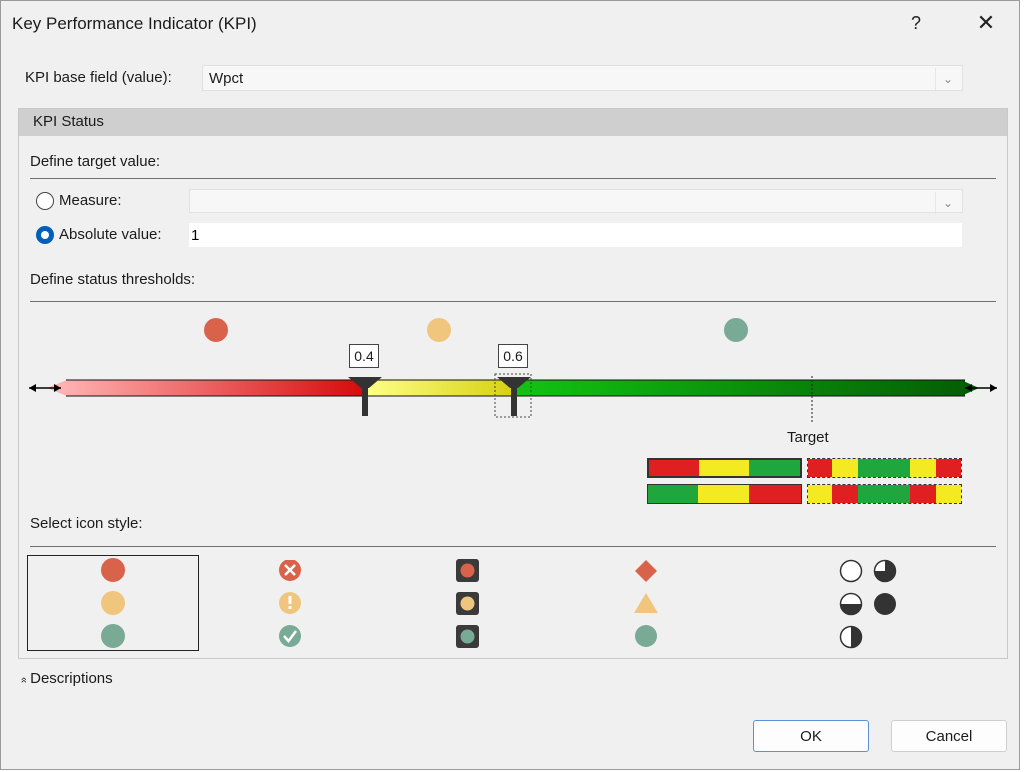  I want to click on yellow-zone, so click(440, 388).